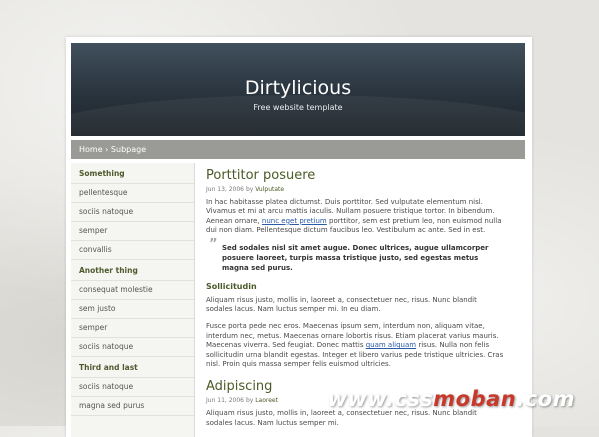  I want to click on sidebar-heading: Third and last, so click(108, 367).